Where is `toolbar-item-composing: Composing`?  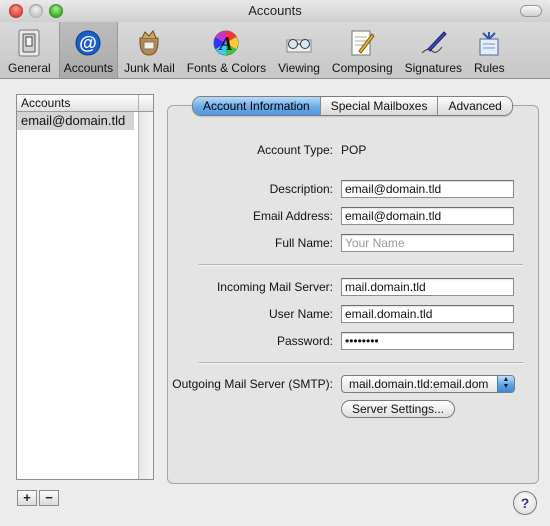 toolbar-item-composing: Composing is located at coordinates (362, 50).